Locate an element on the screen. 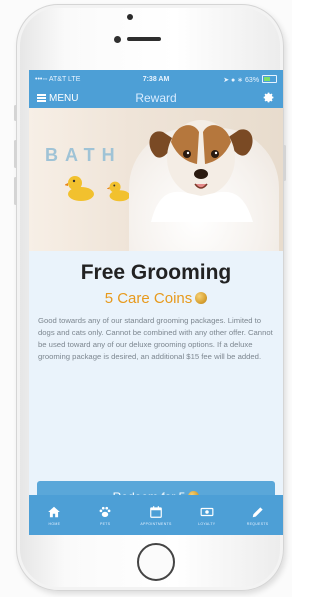  rubber-duck-right is located at coordinates (118, 191).